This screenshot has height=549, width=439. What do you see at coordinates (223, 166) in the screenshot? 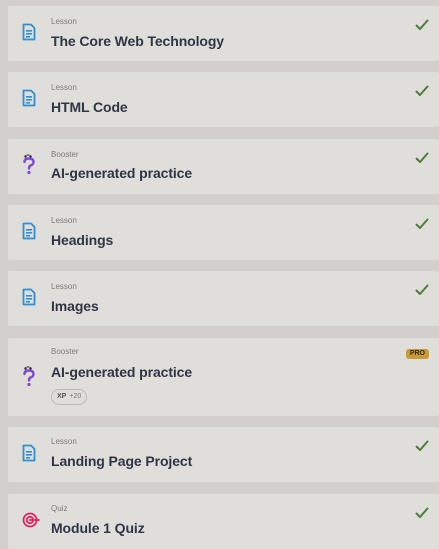
I see `list-item-ai-practice: Booster AI-generated practice` at bounding box center [223, 166].